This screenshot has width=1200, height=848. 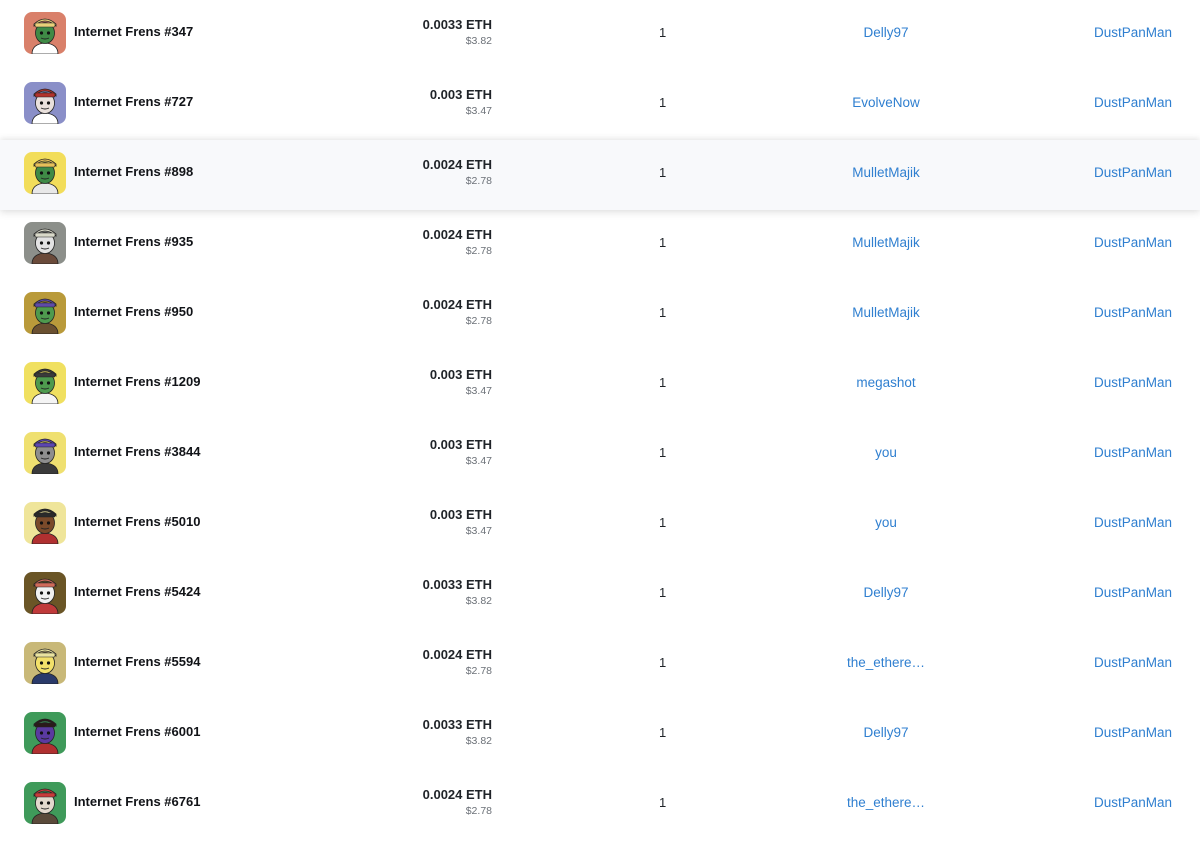 What do you see at coordinates (457, 724) in the screenshot?
I see `price-eth: 0.0033 ETH` at bounding box center [457, 724].